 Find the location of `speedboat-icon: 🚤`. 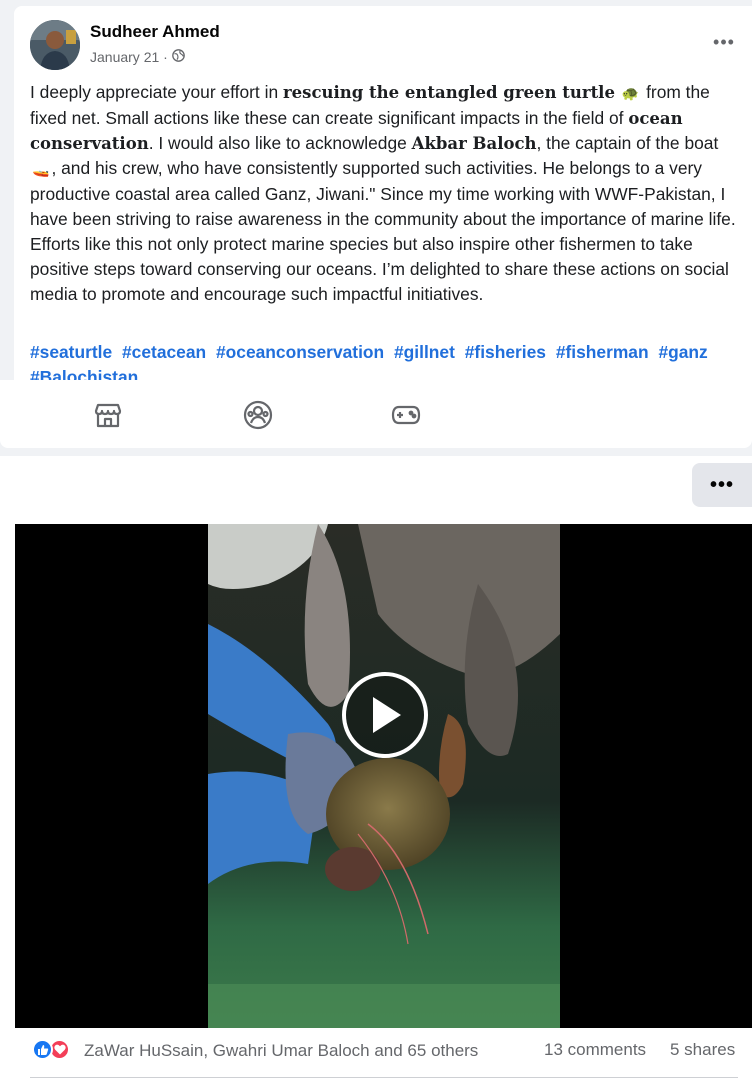

speedboat-icon: 🚤 is located at coordinates (41, 169).